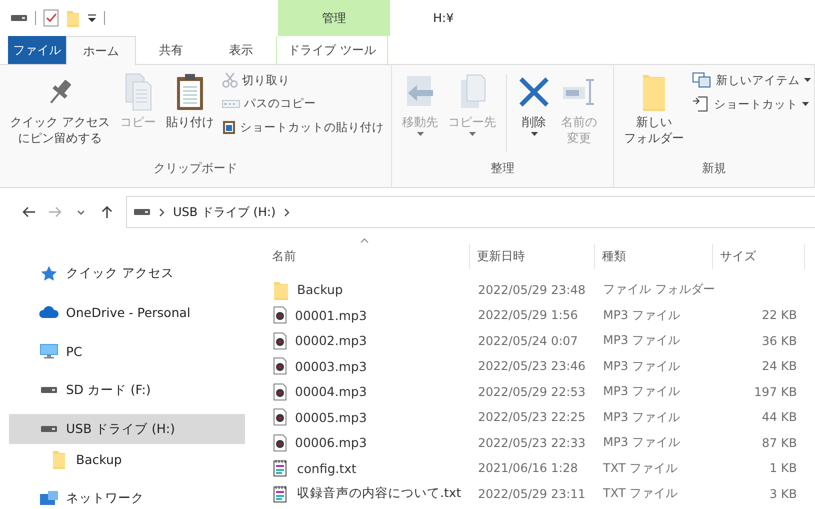  I want to click on file-row: 00006.mp3 2022/05/23 22:33 MP3 ファイル 87 KB, so click(540, 443).